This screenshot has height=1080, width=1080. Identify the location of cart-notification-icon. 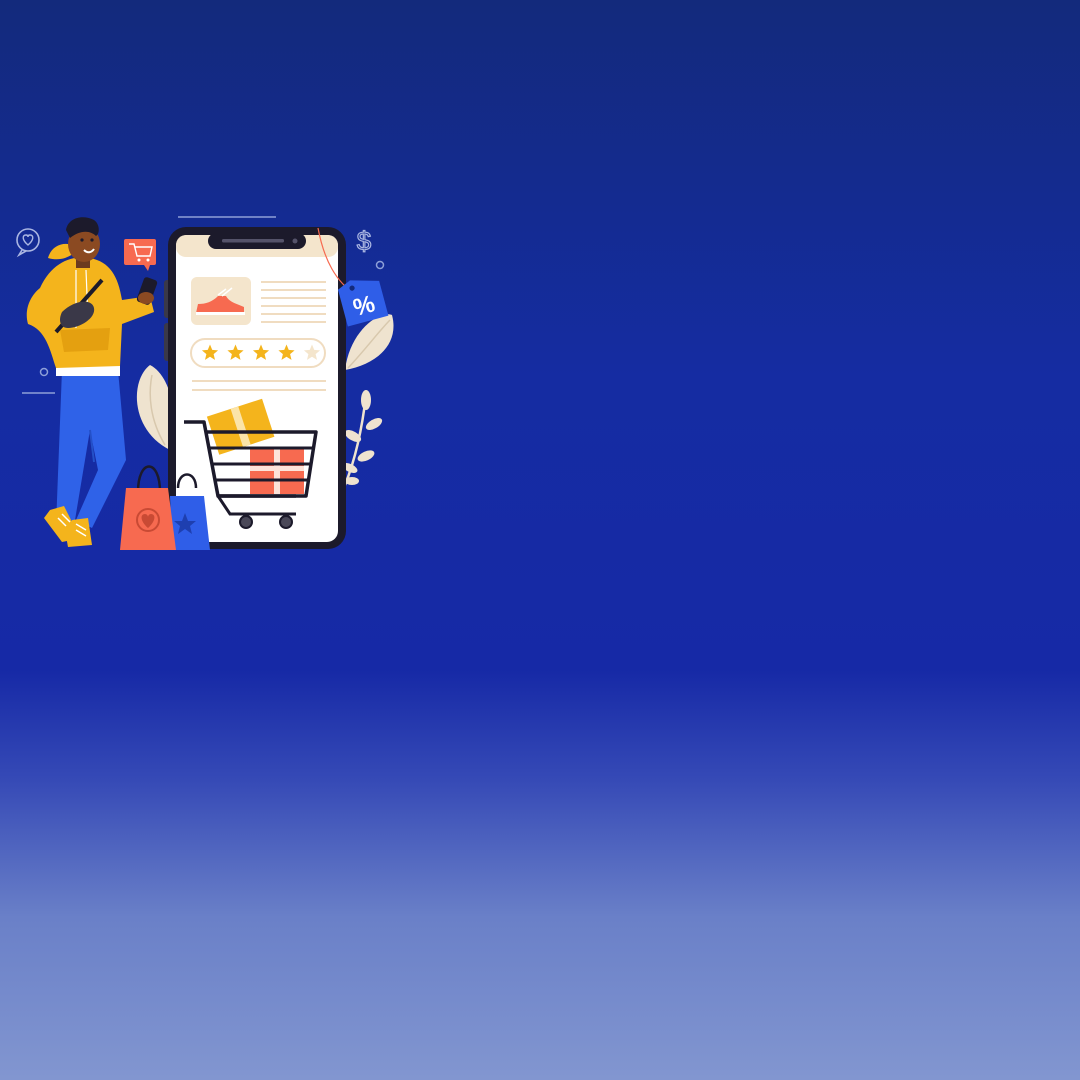
(140, 255).